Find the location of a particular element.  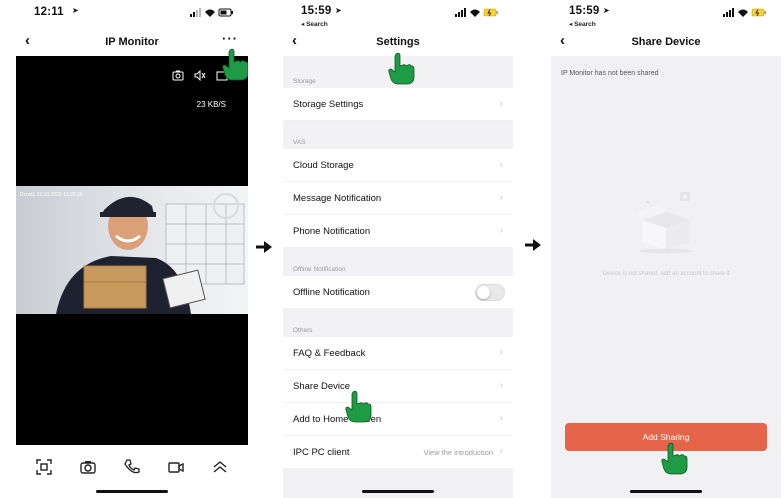

section-header-others: Others is located at coordinates (303, 330).